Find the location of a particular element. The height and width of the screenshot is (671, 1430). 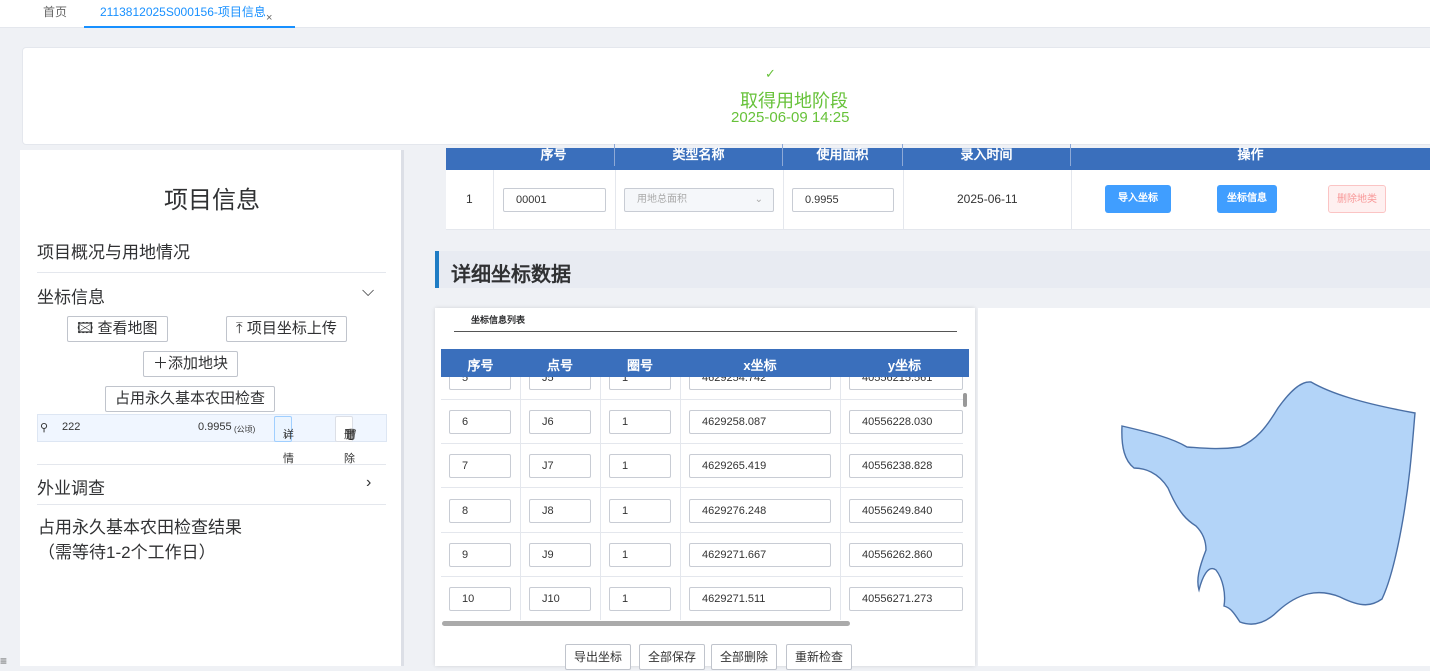

point-input: J5 is located at coordinates (560, 383).